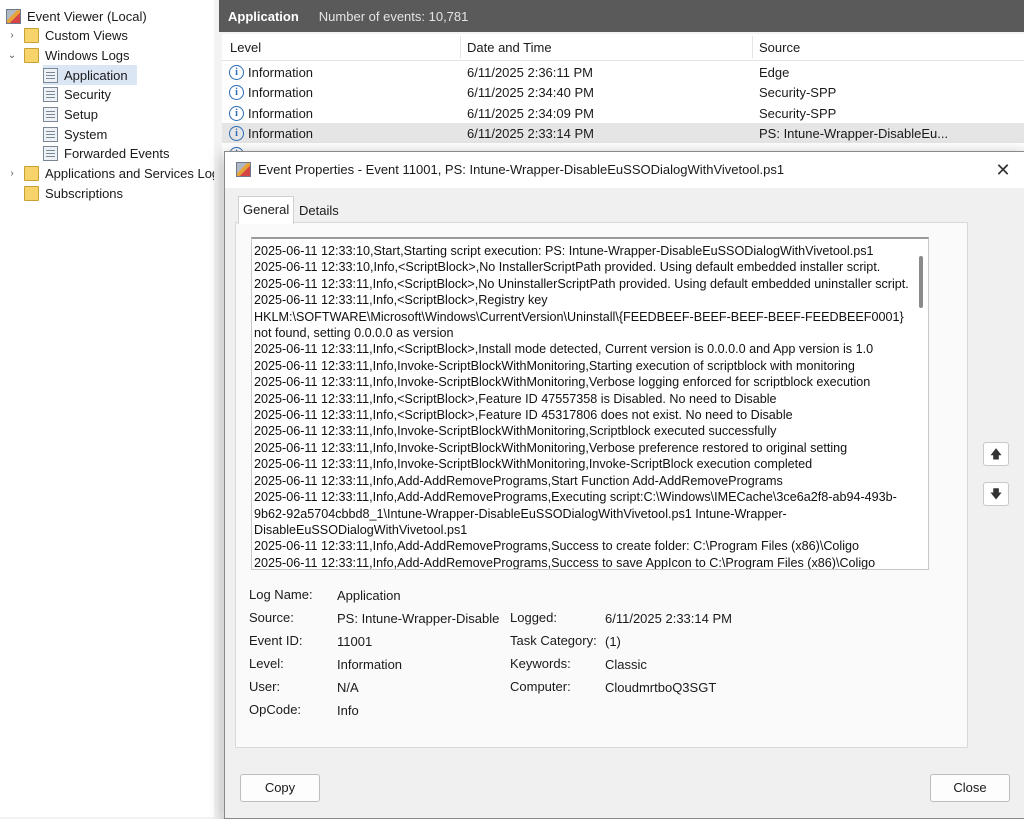 Image resolution: width=1024 pixels, height=819 pixels. Describe the element at coordinates (245, 47) in the screenshot. I see `column-header-level: Level` at that location.